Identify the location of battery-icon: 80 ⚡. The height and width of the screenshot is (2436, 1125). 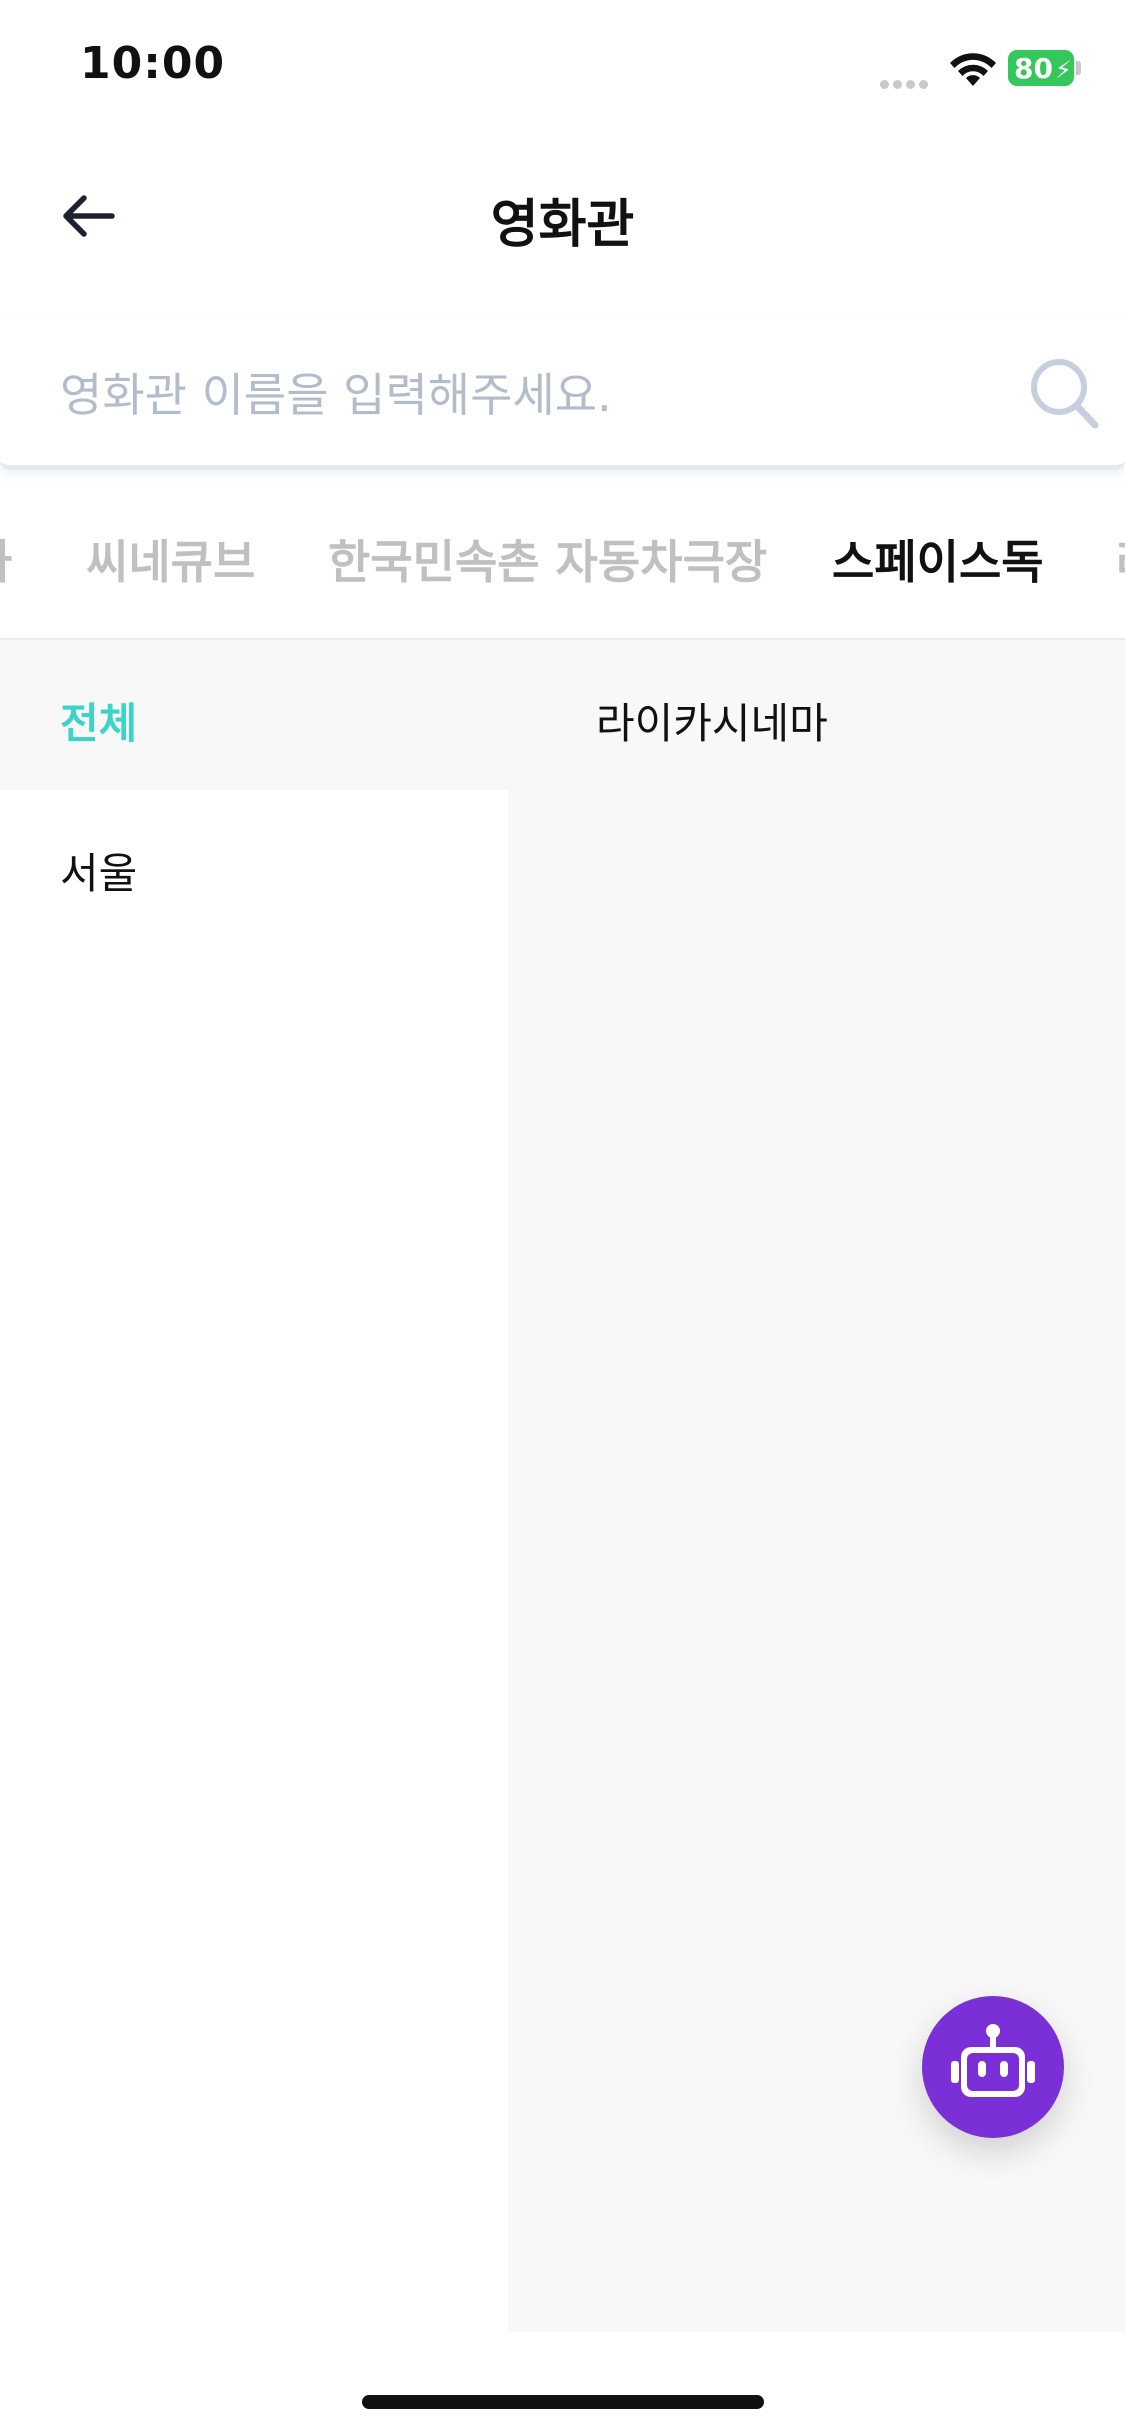
(1044, 68).